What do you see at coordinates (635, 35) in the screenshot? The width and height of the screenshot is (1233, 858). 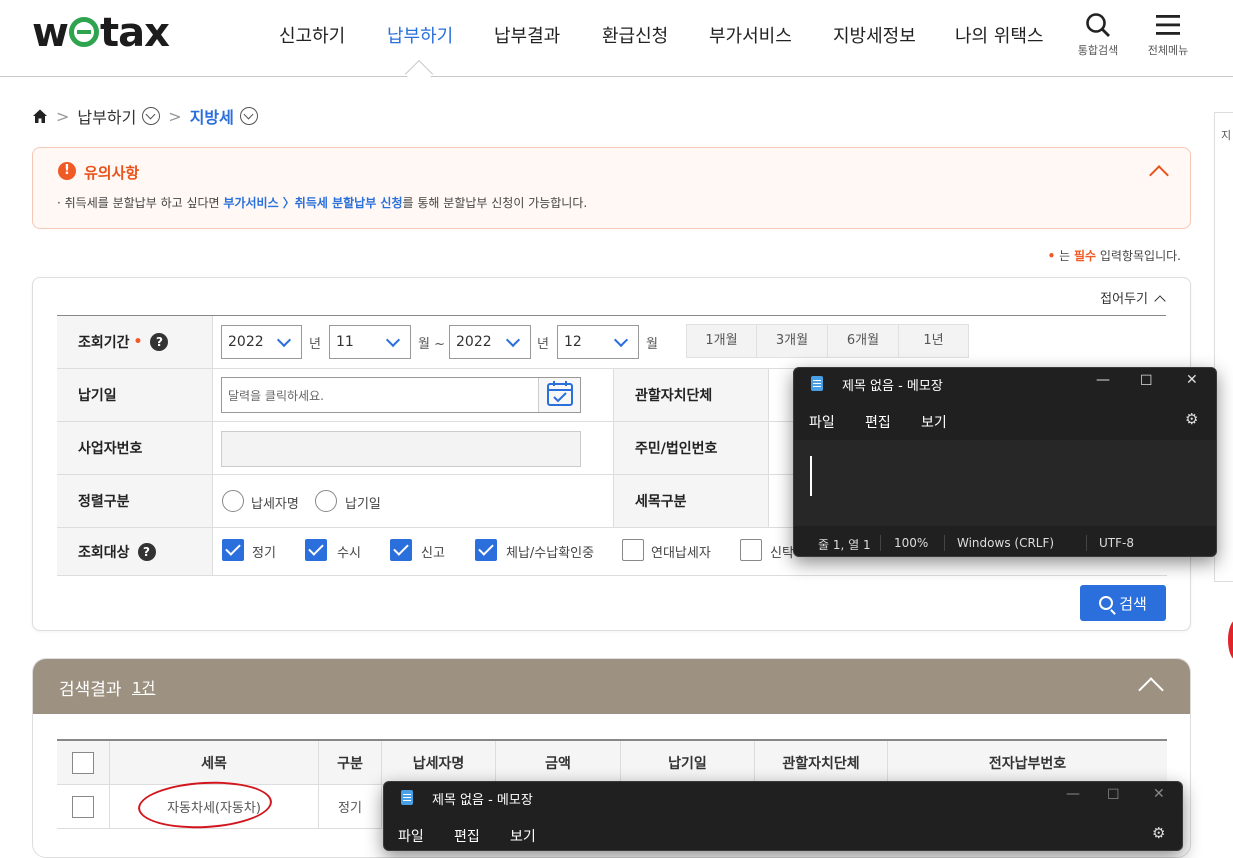 I see `nav-refund: 환급신청` at bounding box center [635, 35].